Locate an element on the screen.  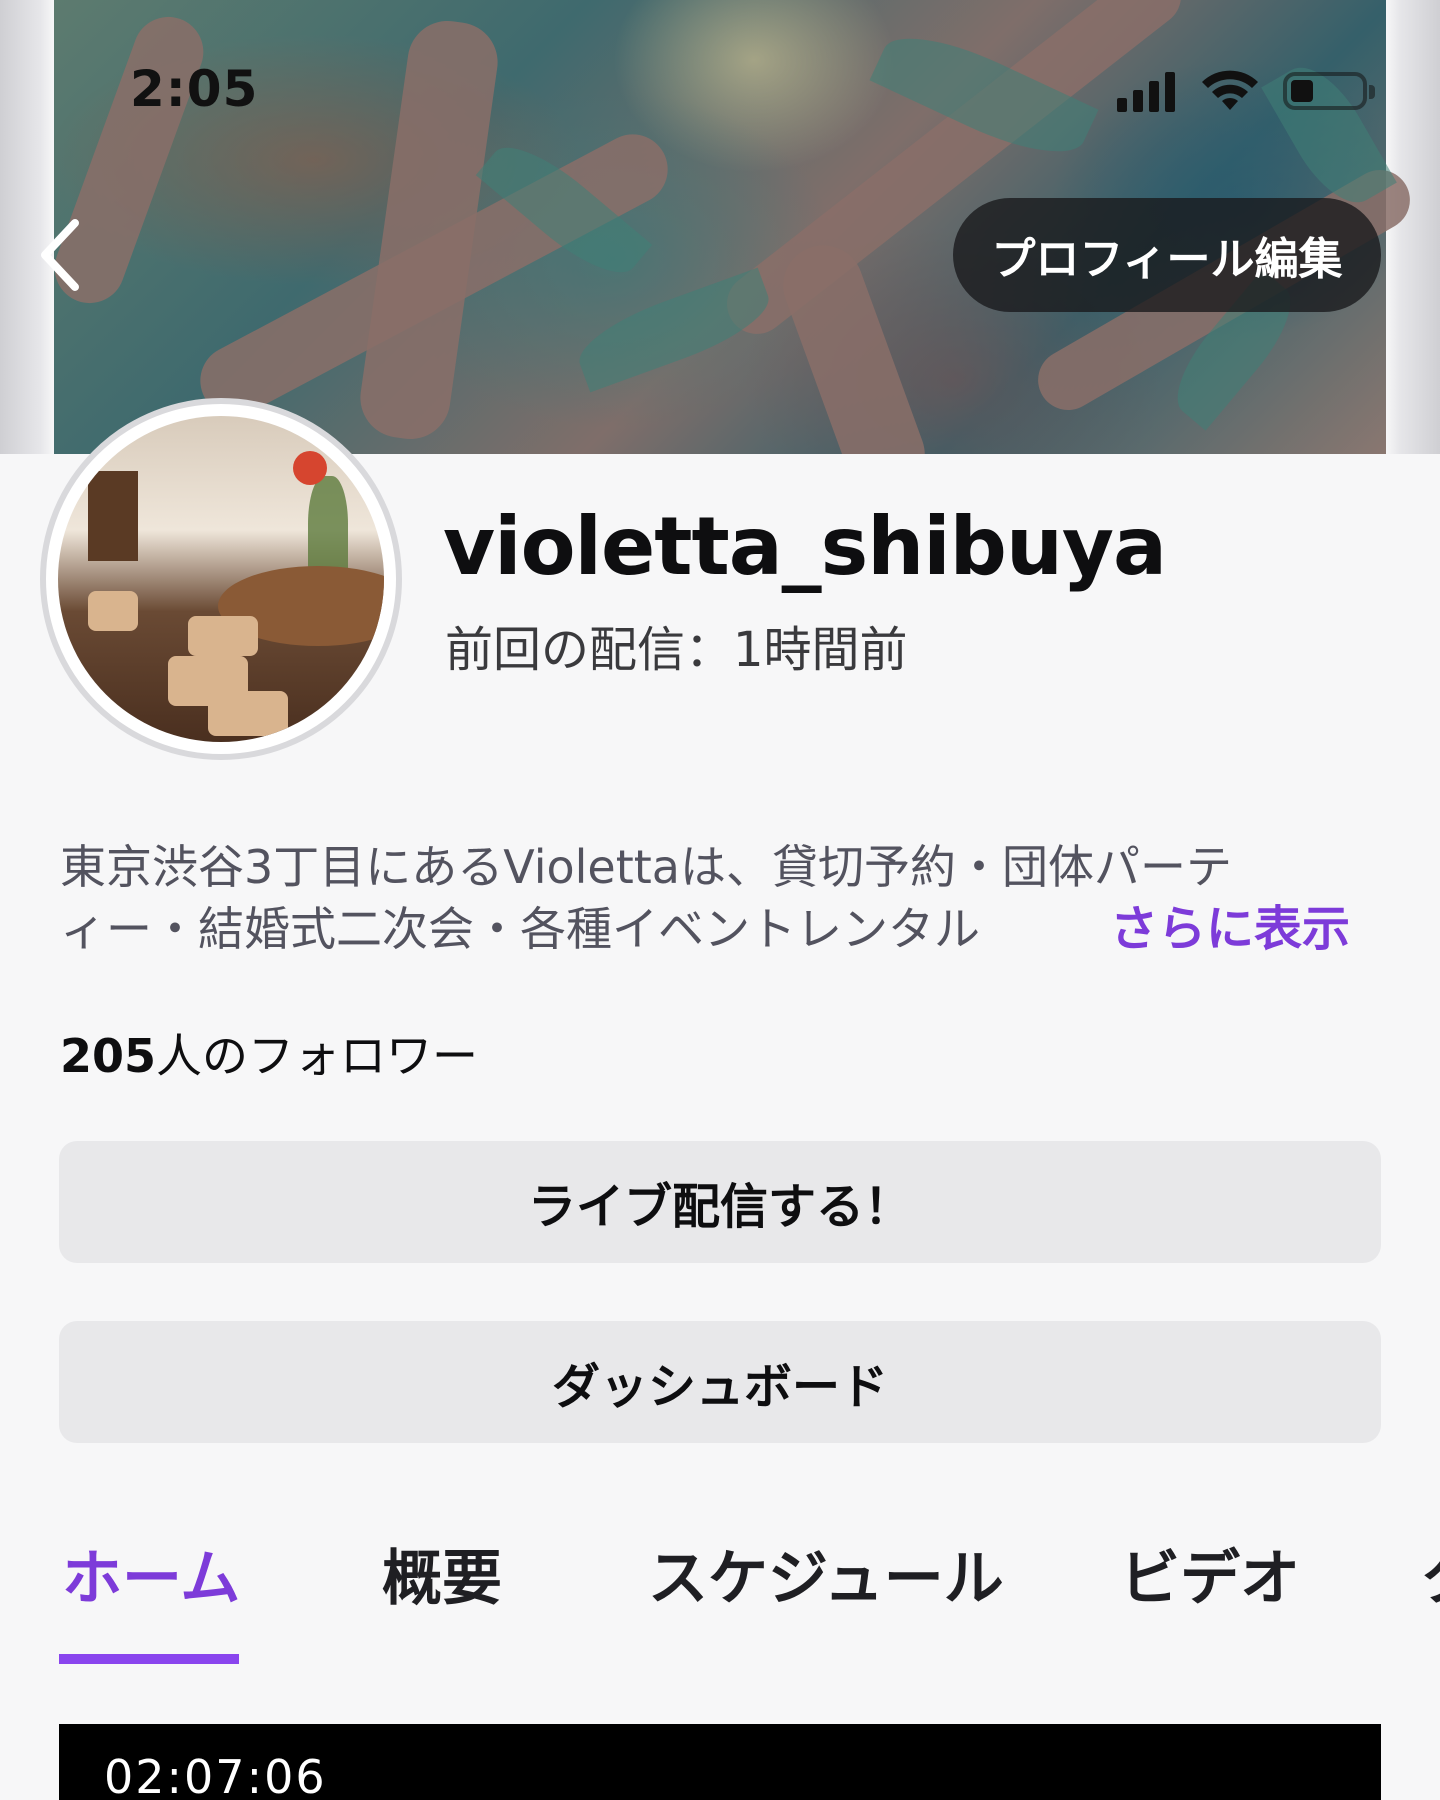
last-stream-info: 前回の配信：1時間前 is located at coordinates (676, 650).